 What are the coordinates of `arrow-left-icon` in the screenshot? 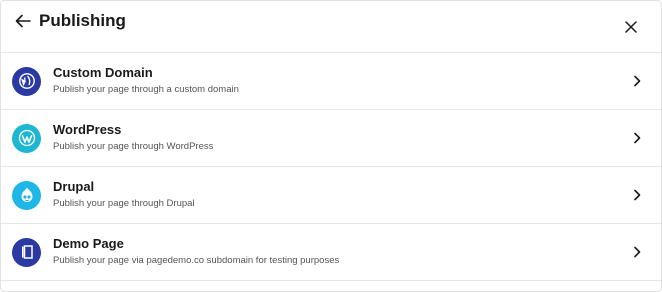 It's located at (23, 20).